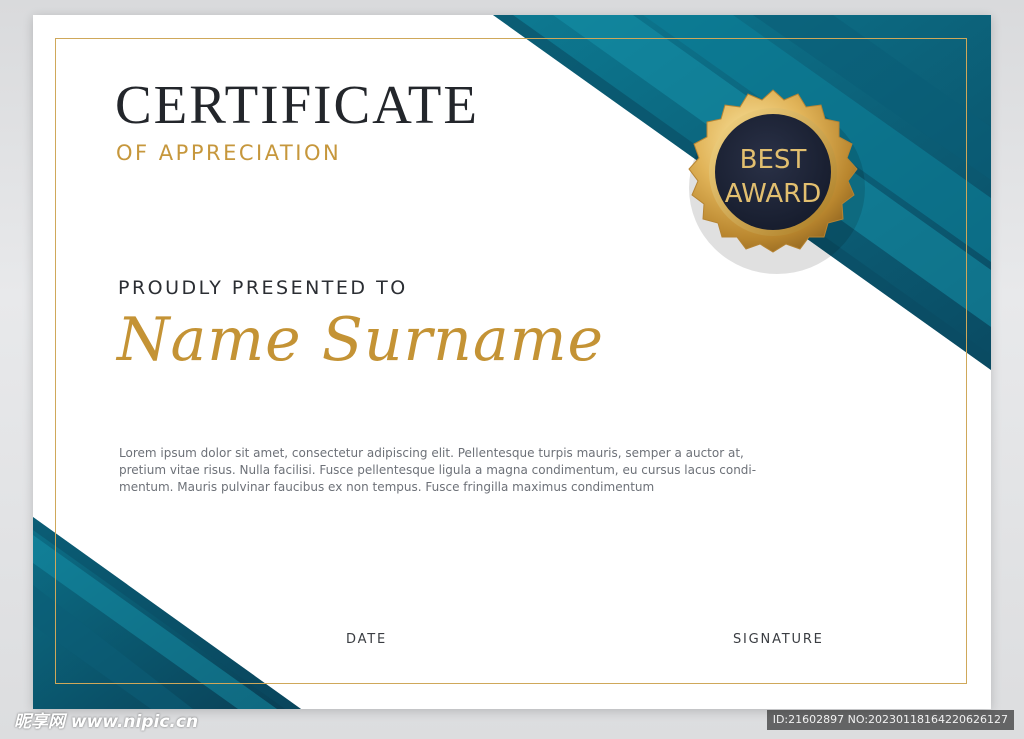 This screenshot has height=739, width=1024. What do you see at coordinates (229, 153) in the screenshot?
I see `certificate-subtitle: OF APPRECIATION` at bounding box center [229, 153].